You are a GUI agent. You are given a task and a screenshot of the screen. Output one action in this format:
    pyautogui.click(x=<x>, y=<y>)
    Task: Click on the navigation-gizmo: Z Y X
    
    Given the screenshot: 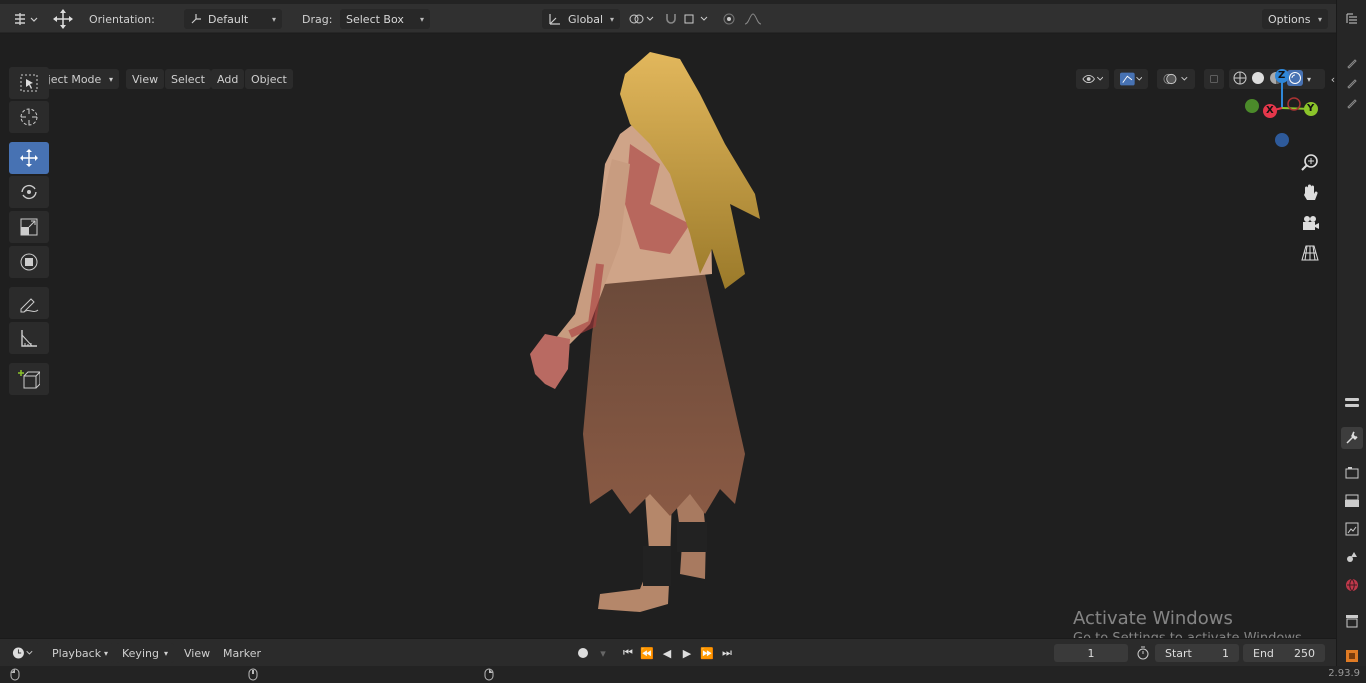 What is the action you would take?
    pyautogui.click(x=1282, y=108)
    